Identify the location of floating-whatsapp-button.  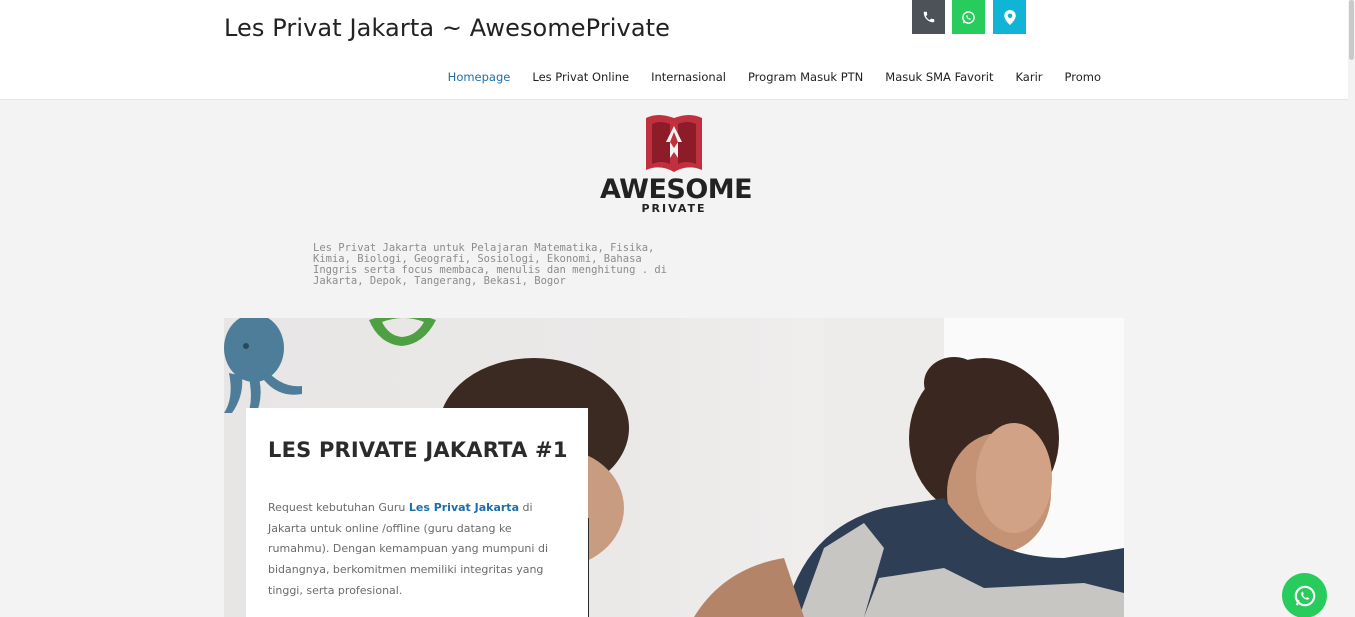
(1304, 595).